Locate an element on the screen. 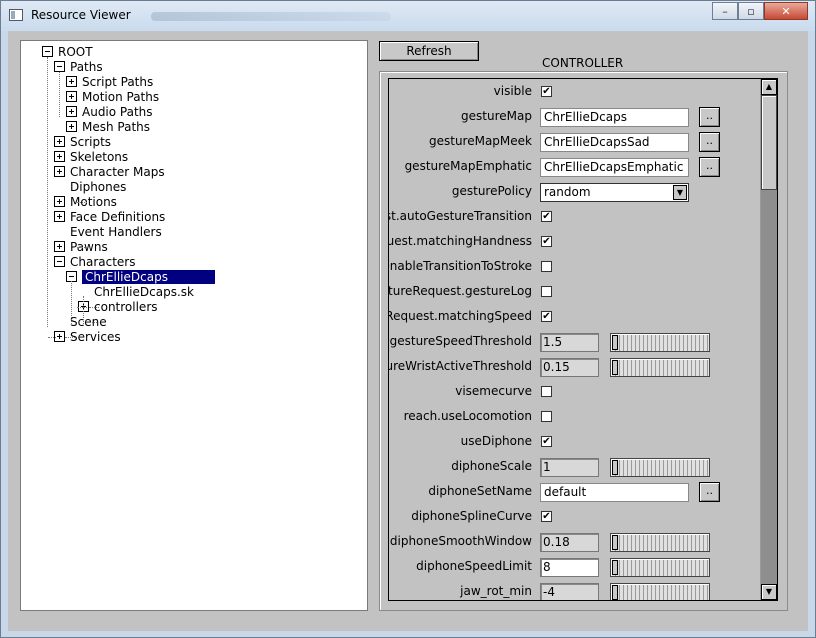 Image resolution: width=816 pixels, height=638 pixels. scroll-thumb is located at coordinates (769, 142).